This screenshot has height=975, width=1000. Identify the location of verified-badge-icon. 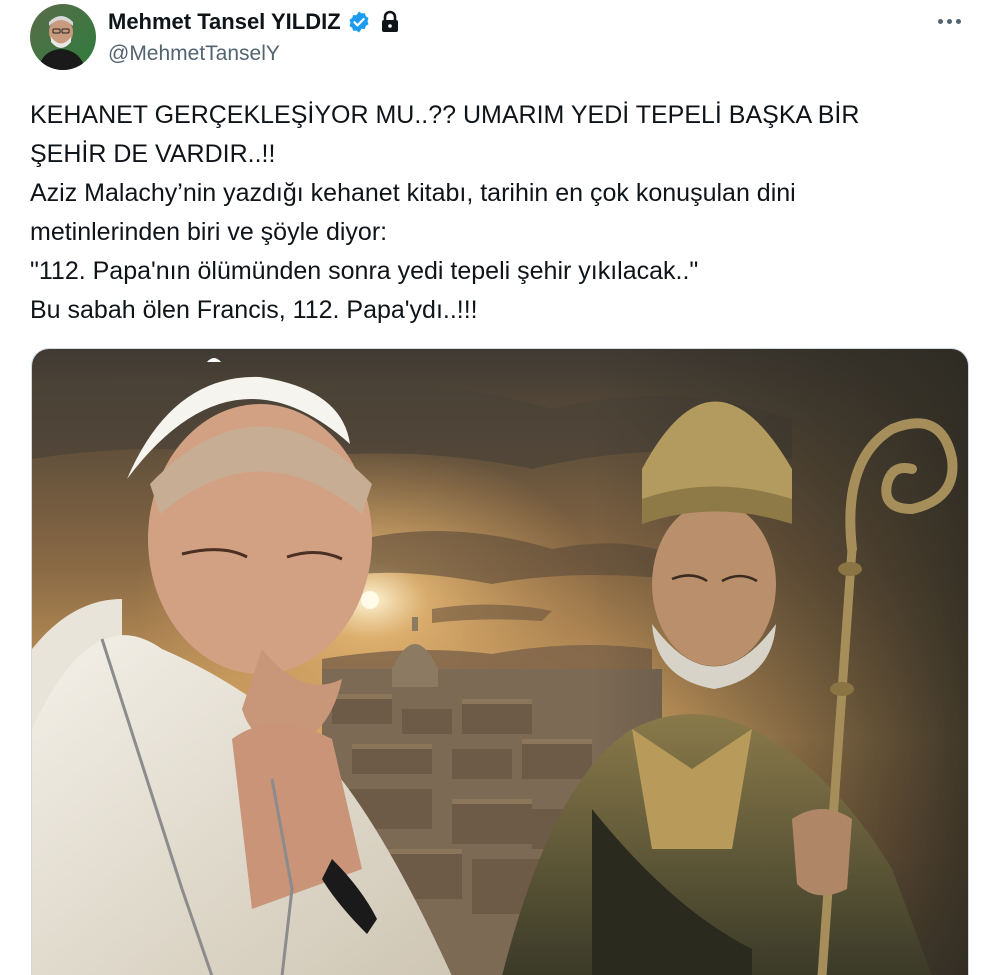
(359, 22).